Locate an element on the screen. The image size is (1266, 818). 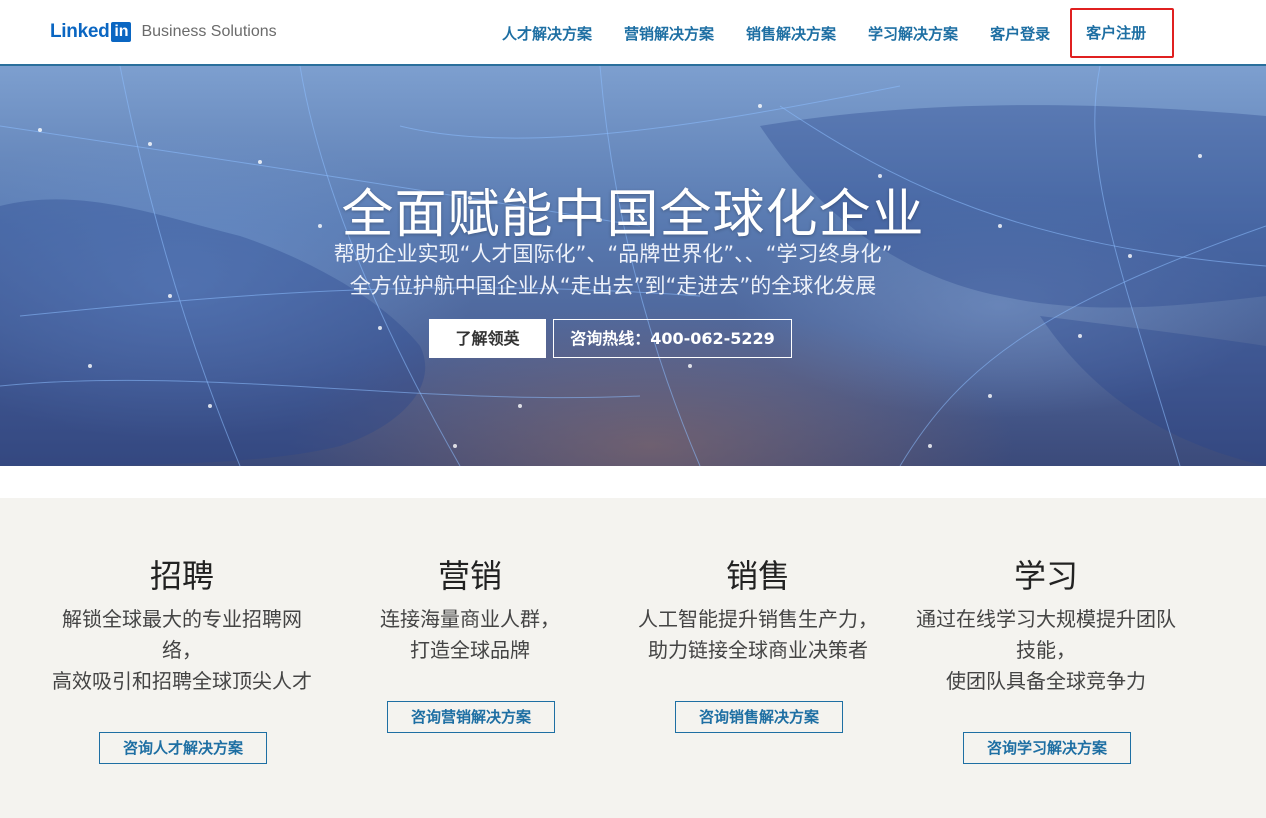
solution-desc-line: 解锁全球最大的专业招聘网 is located at coordinates (182, 619).